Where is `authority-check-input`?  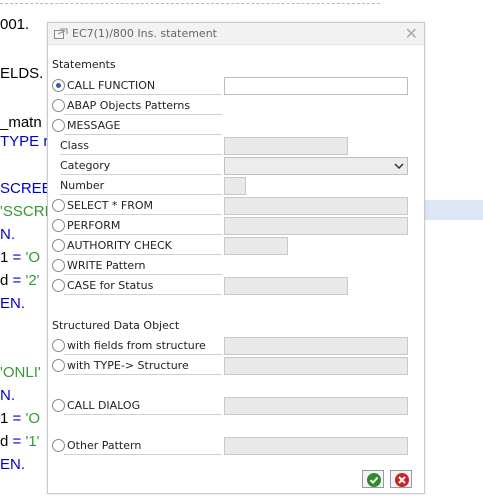 authority-check-input is located at coordinates (256, 246).